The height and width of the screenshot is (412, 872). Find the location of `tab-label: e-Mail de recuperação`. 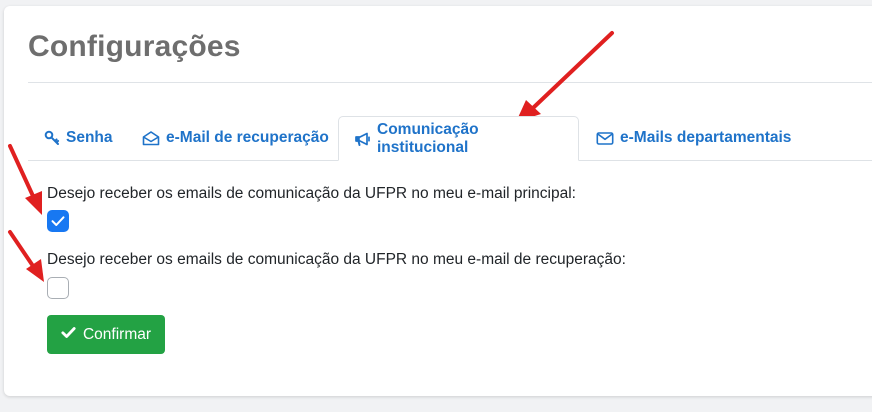

tab-label: e-Mail de recuperação is located at coordinates (247, 137).